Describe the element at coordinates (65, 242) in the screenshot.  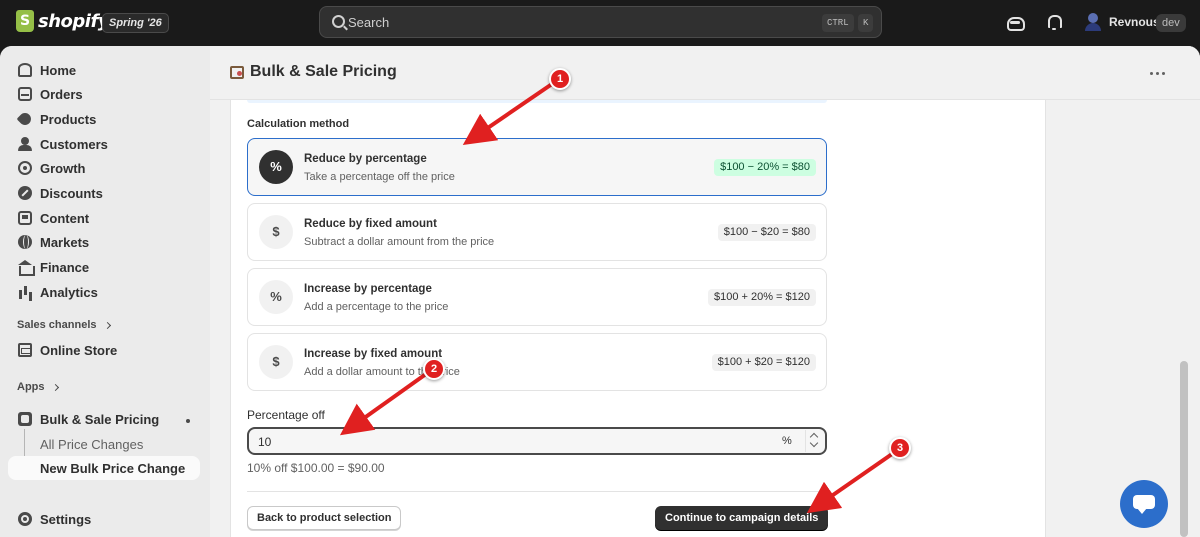
I see `sidebar-item-label: Markets` at that location.